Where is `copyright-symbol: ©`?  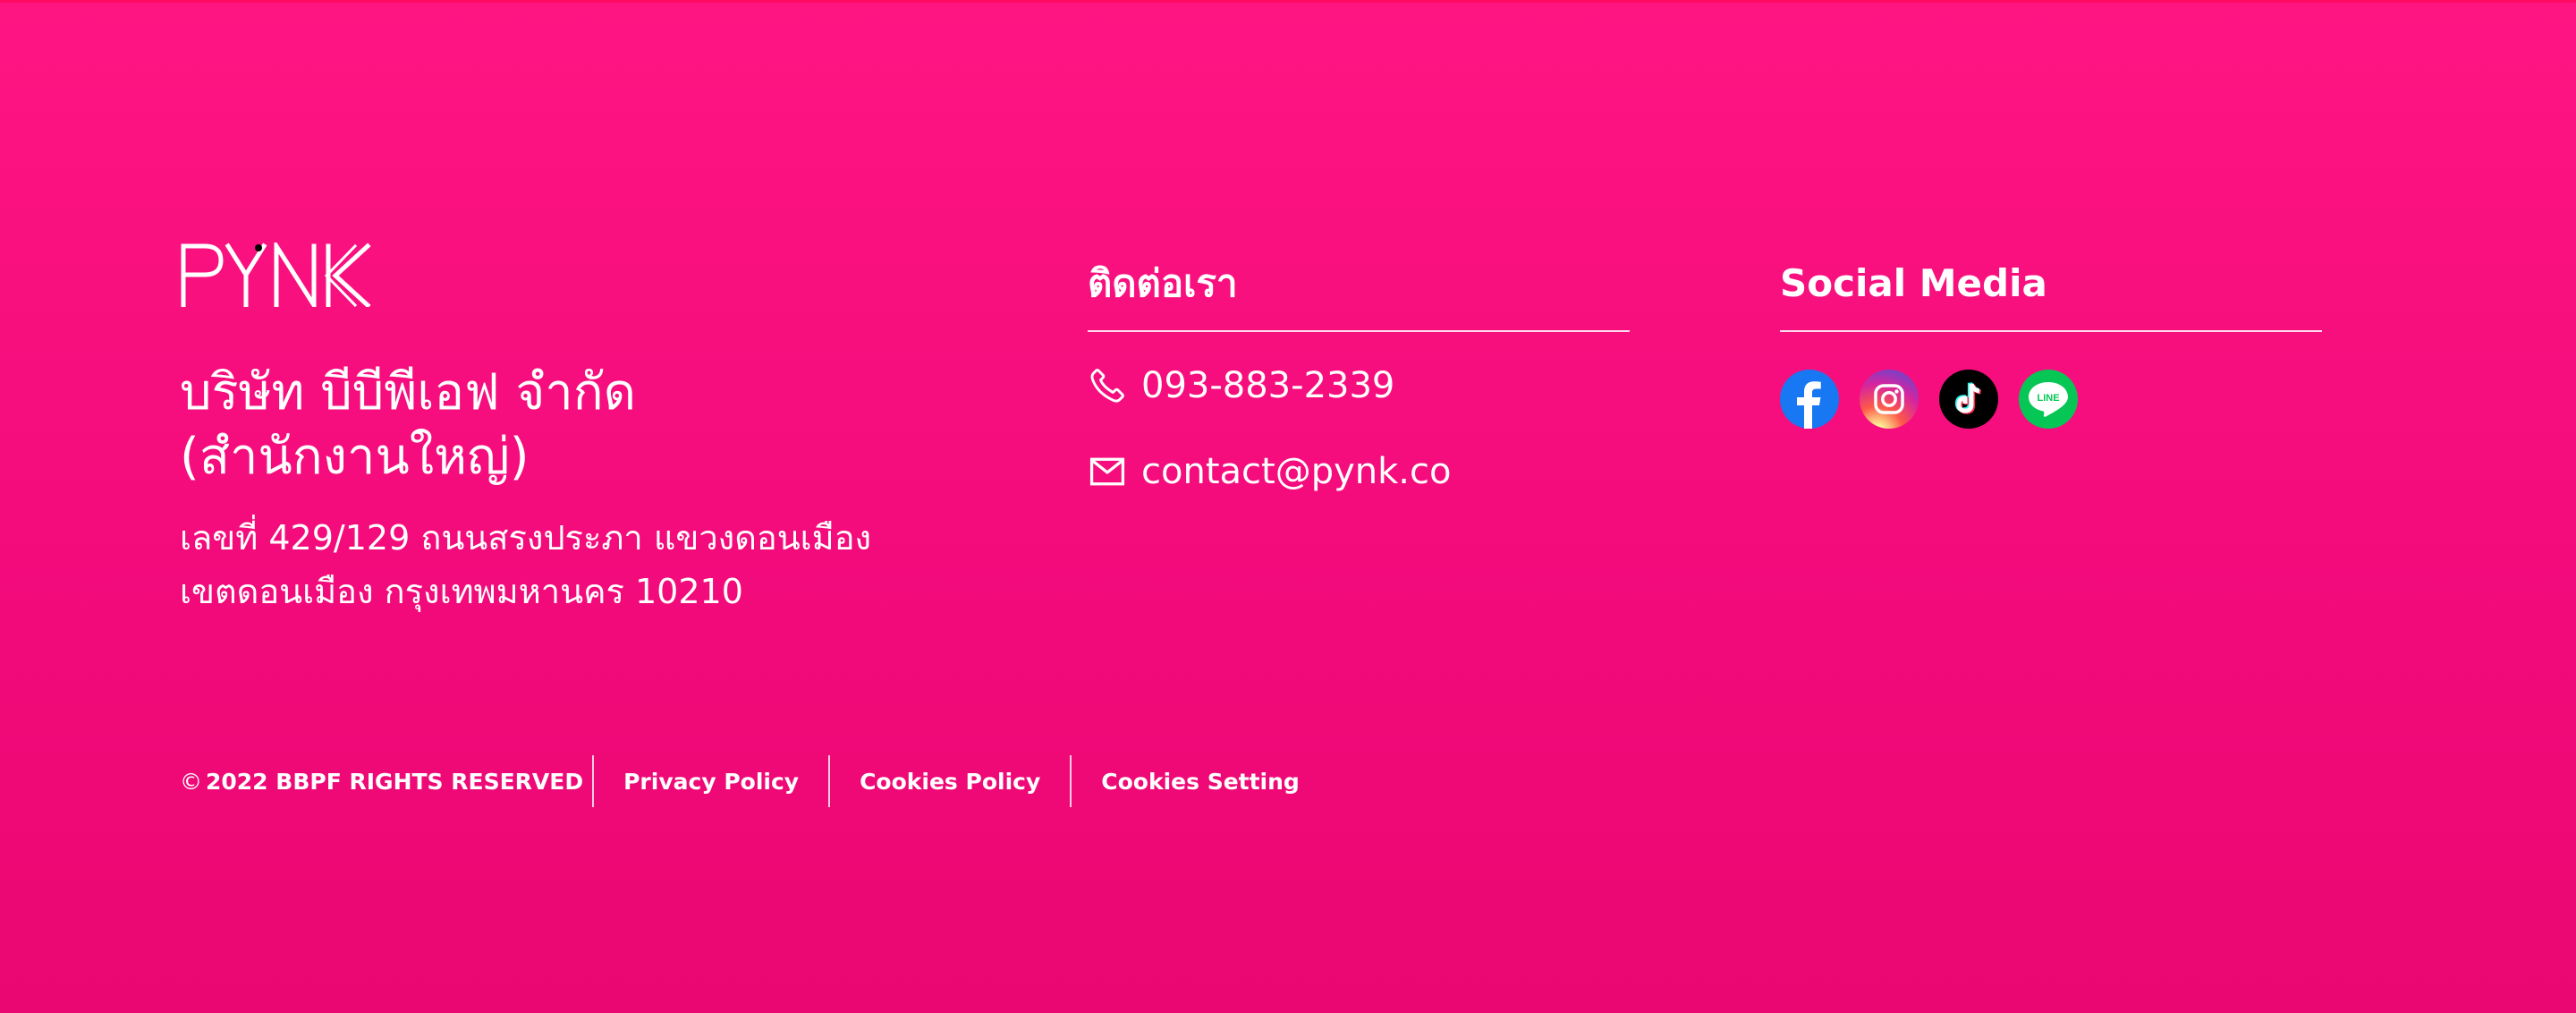
copyright-symbol: © is located at coordinates (191, 781).